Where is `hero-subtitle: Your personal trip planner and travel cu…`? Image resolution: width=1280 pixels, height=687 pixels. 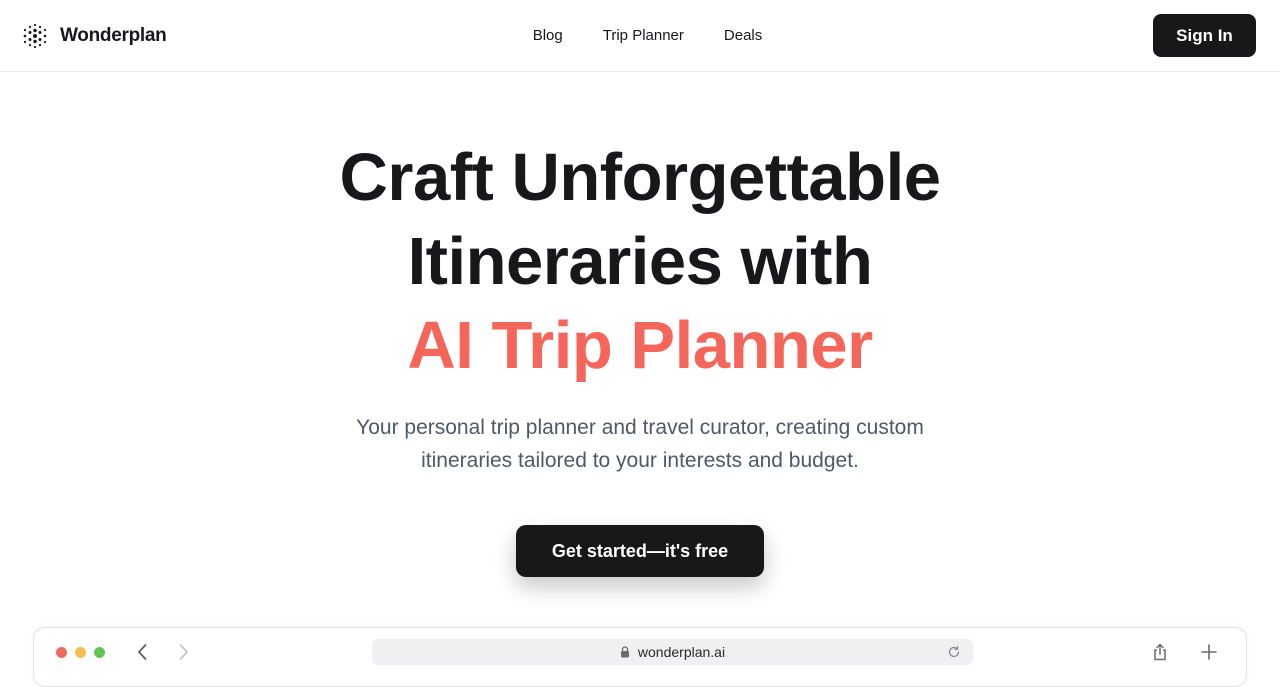
hero-subtitle: Your personal trip planner and travel cu… is located at coordinates (640, 444).